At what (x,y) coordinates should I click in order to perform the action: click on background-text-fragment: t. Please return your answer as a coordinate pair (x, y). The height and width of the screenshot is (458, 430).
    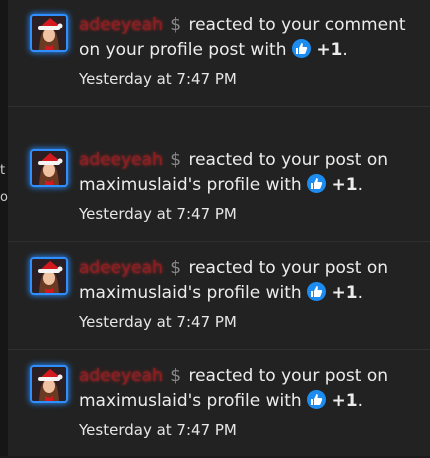
    Looking at the image, I should click on (3, 170).